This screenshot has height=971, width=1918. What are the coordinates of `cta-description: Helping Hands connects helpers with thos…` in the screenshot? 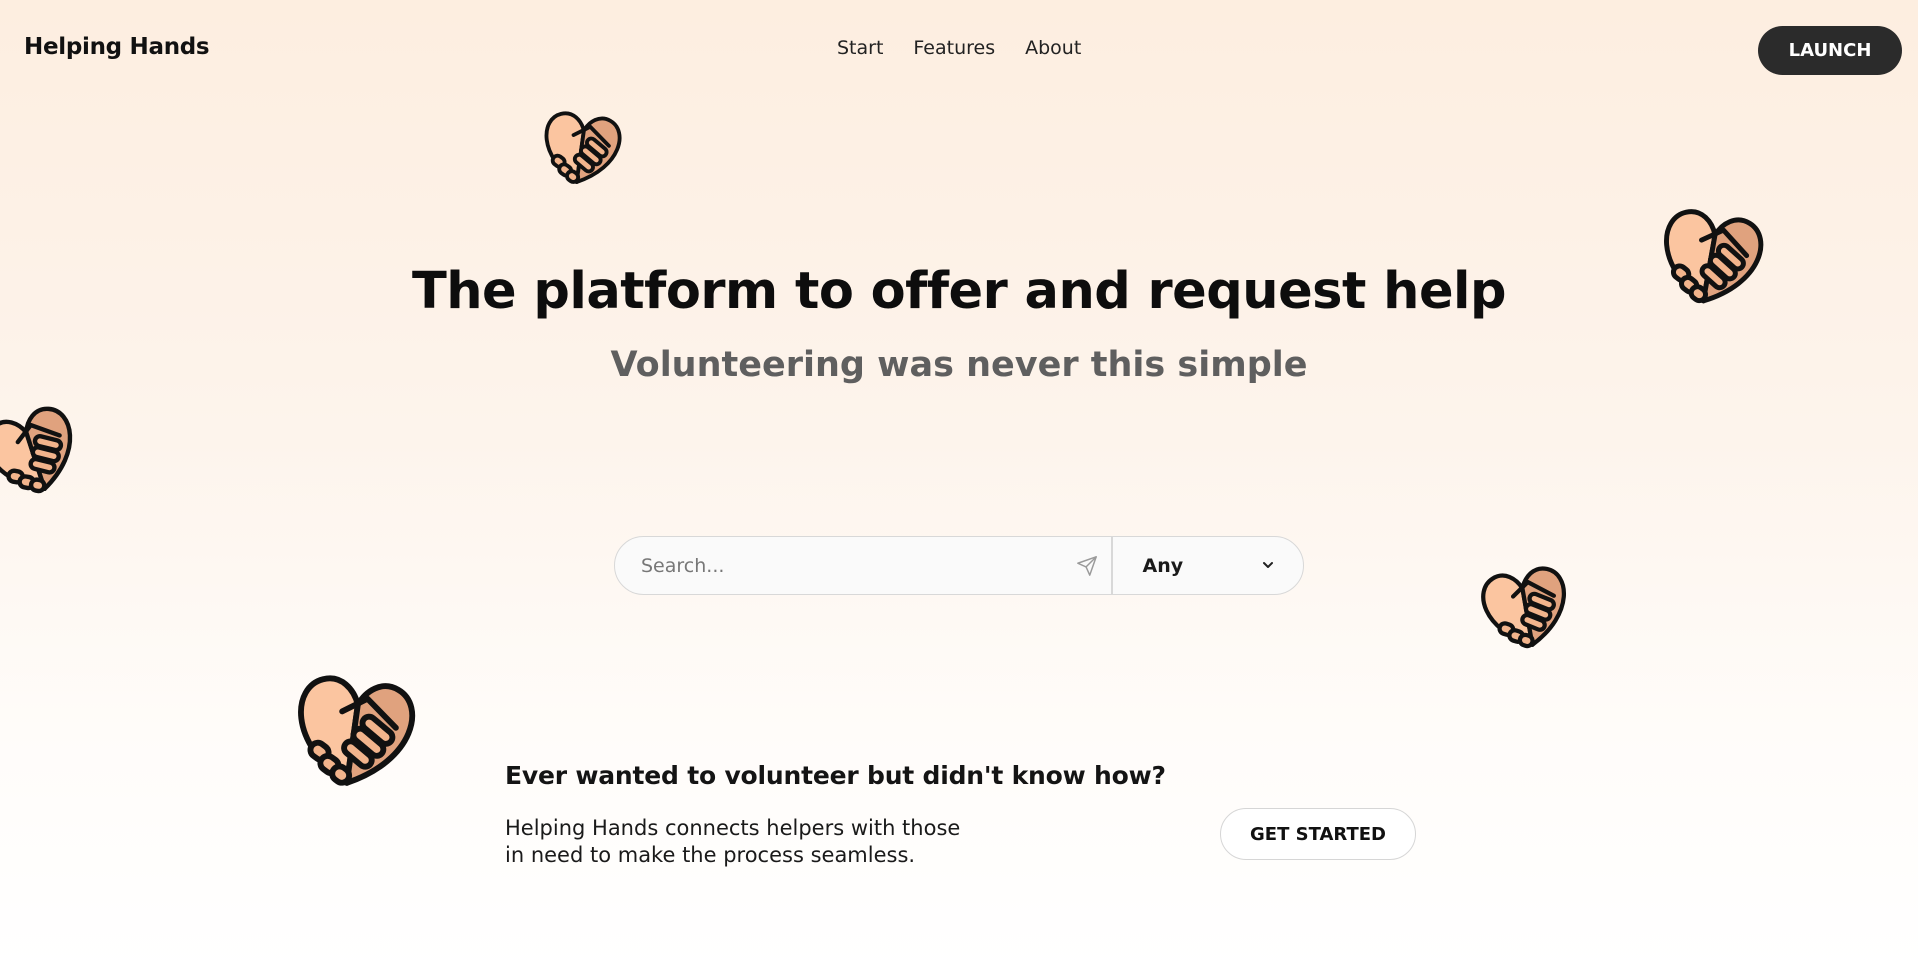 It's located at (755, 842).